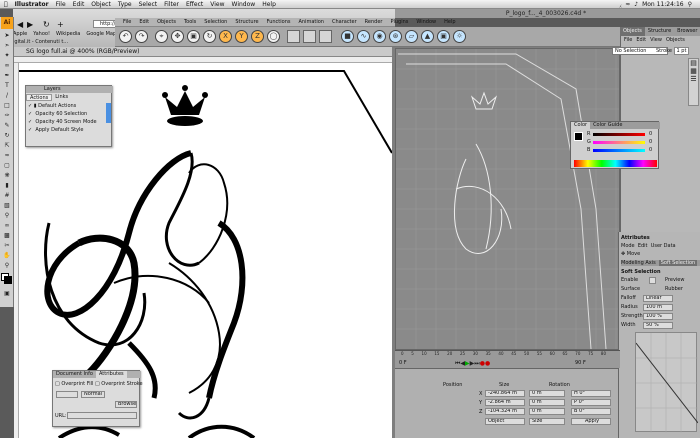 The image size is (700, 438). What do you see at coordinates (652, 280) in the screenshot?
I see `enable-checkbox` at bounding box center [652, 280].